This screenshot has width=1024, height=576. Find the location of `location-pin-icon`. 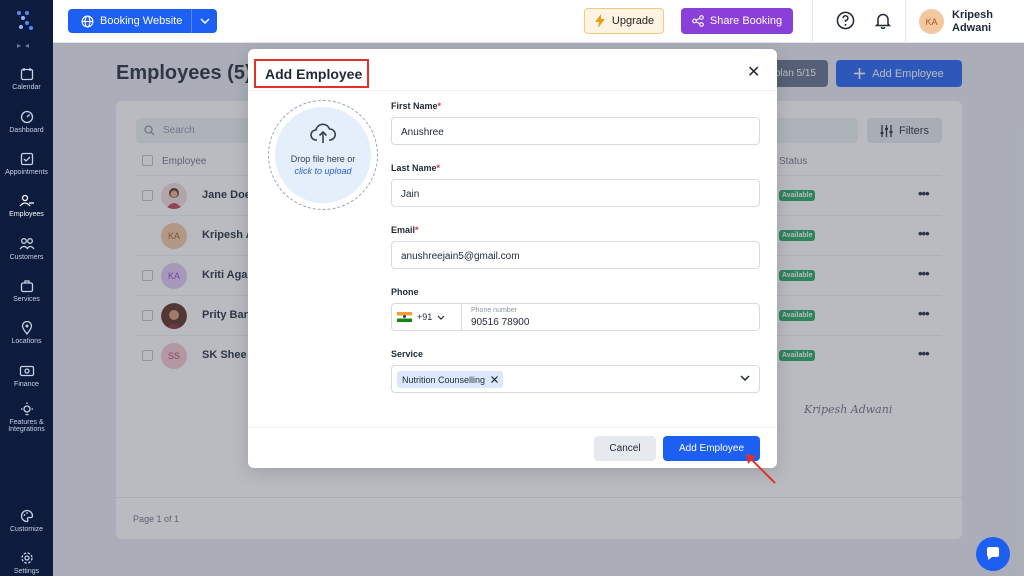

location-pin-icon is located at coordinates (26, 328).